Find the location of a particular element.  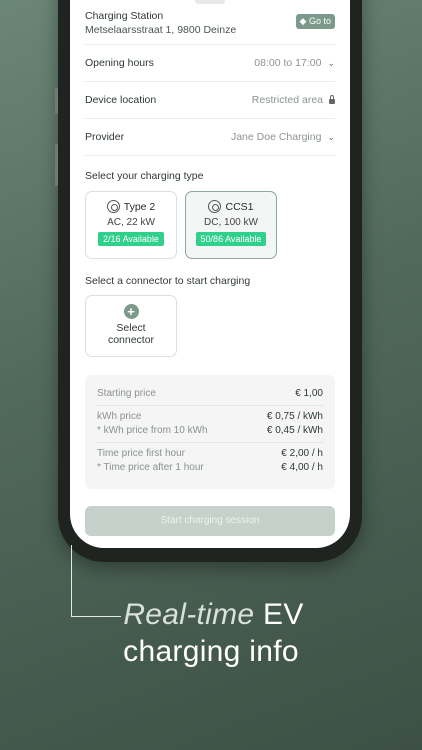

price-value: € 4,00 / h is located at coordinates (302, 467).